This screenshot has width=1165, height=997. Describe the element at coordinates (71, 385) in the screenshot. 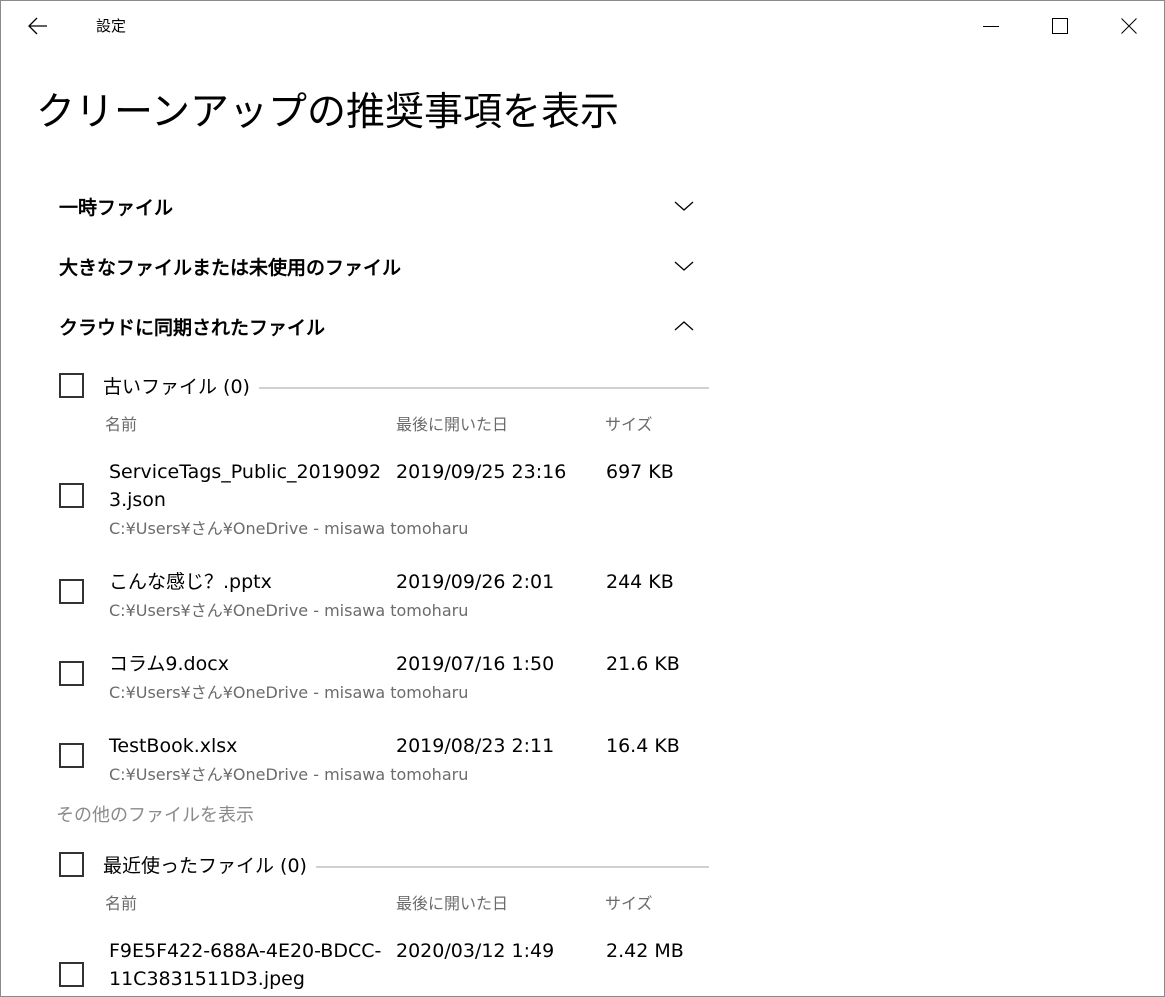

I see `old-files-select-all-checkbox` at that location.